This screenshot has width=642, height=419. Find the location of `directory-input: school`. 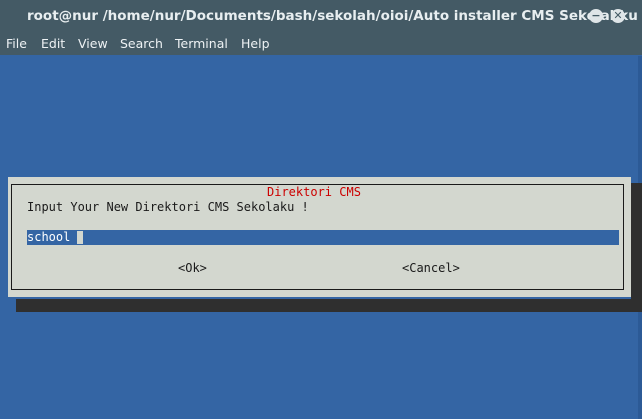

directory-input: school is located at coordinates (323, 237).